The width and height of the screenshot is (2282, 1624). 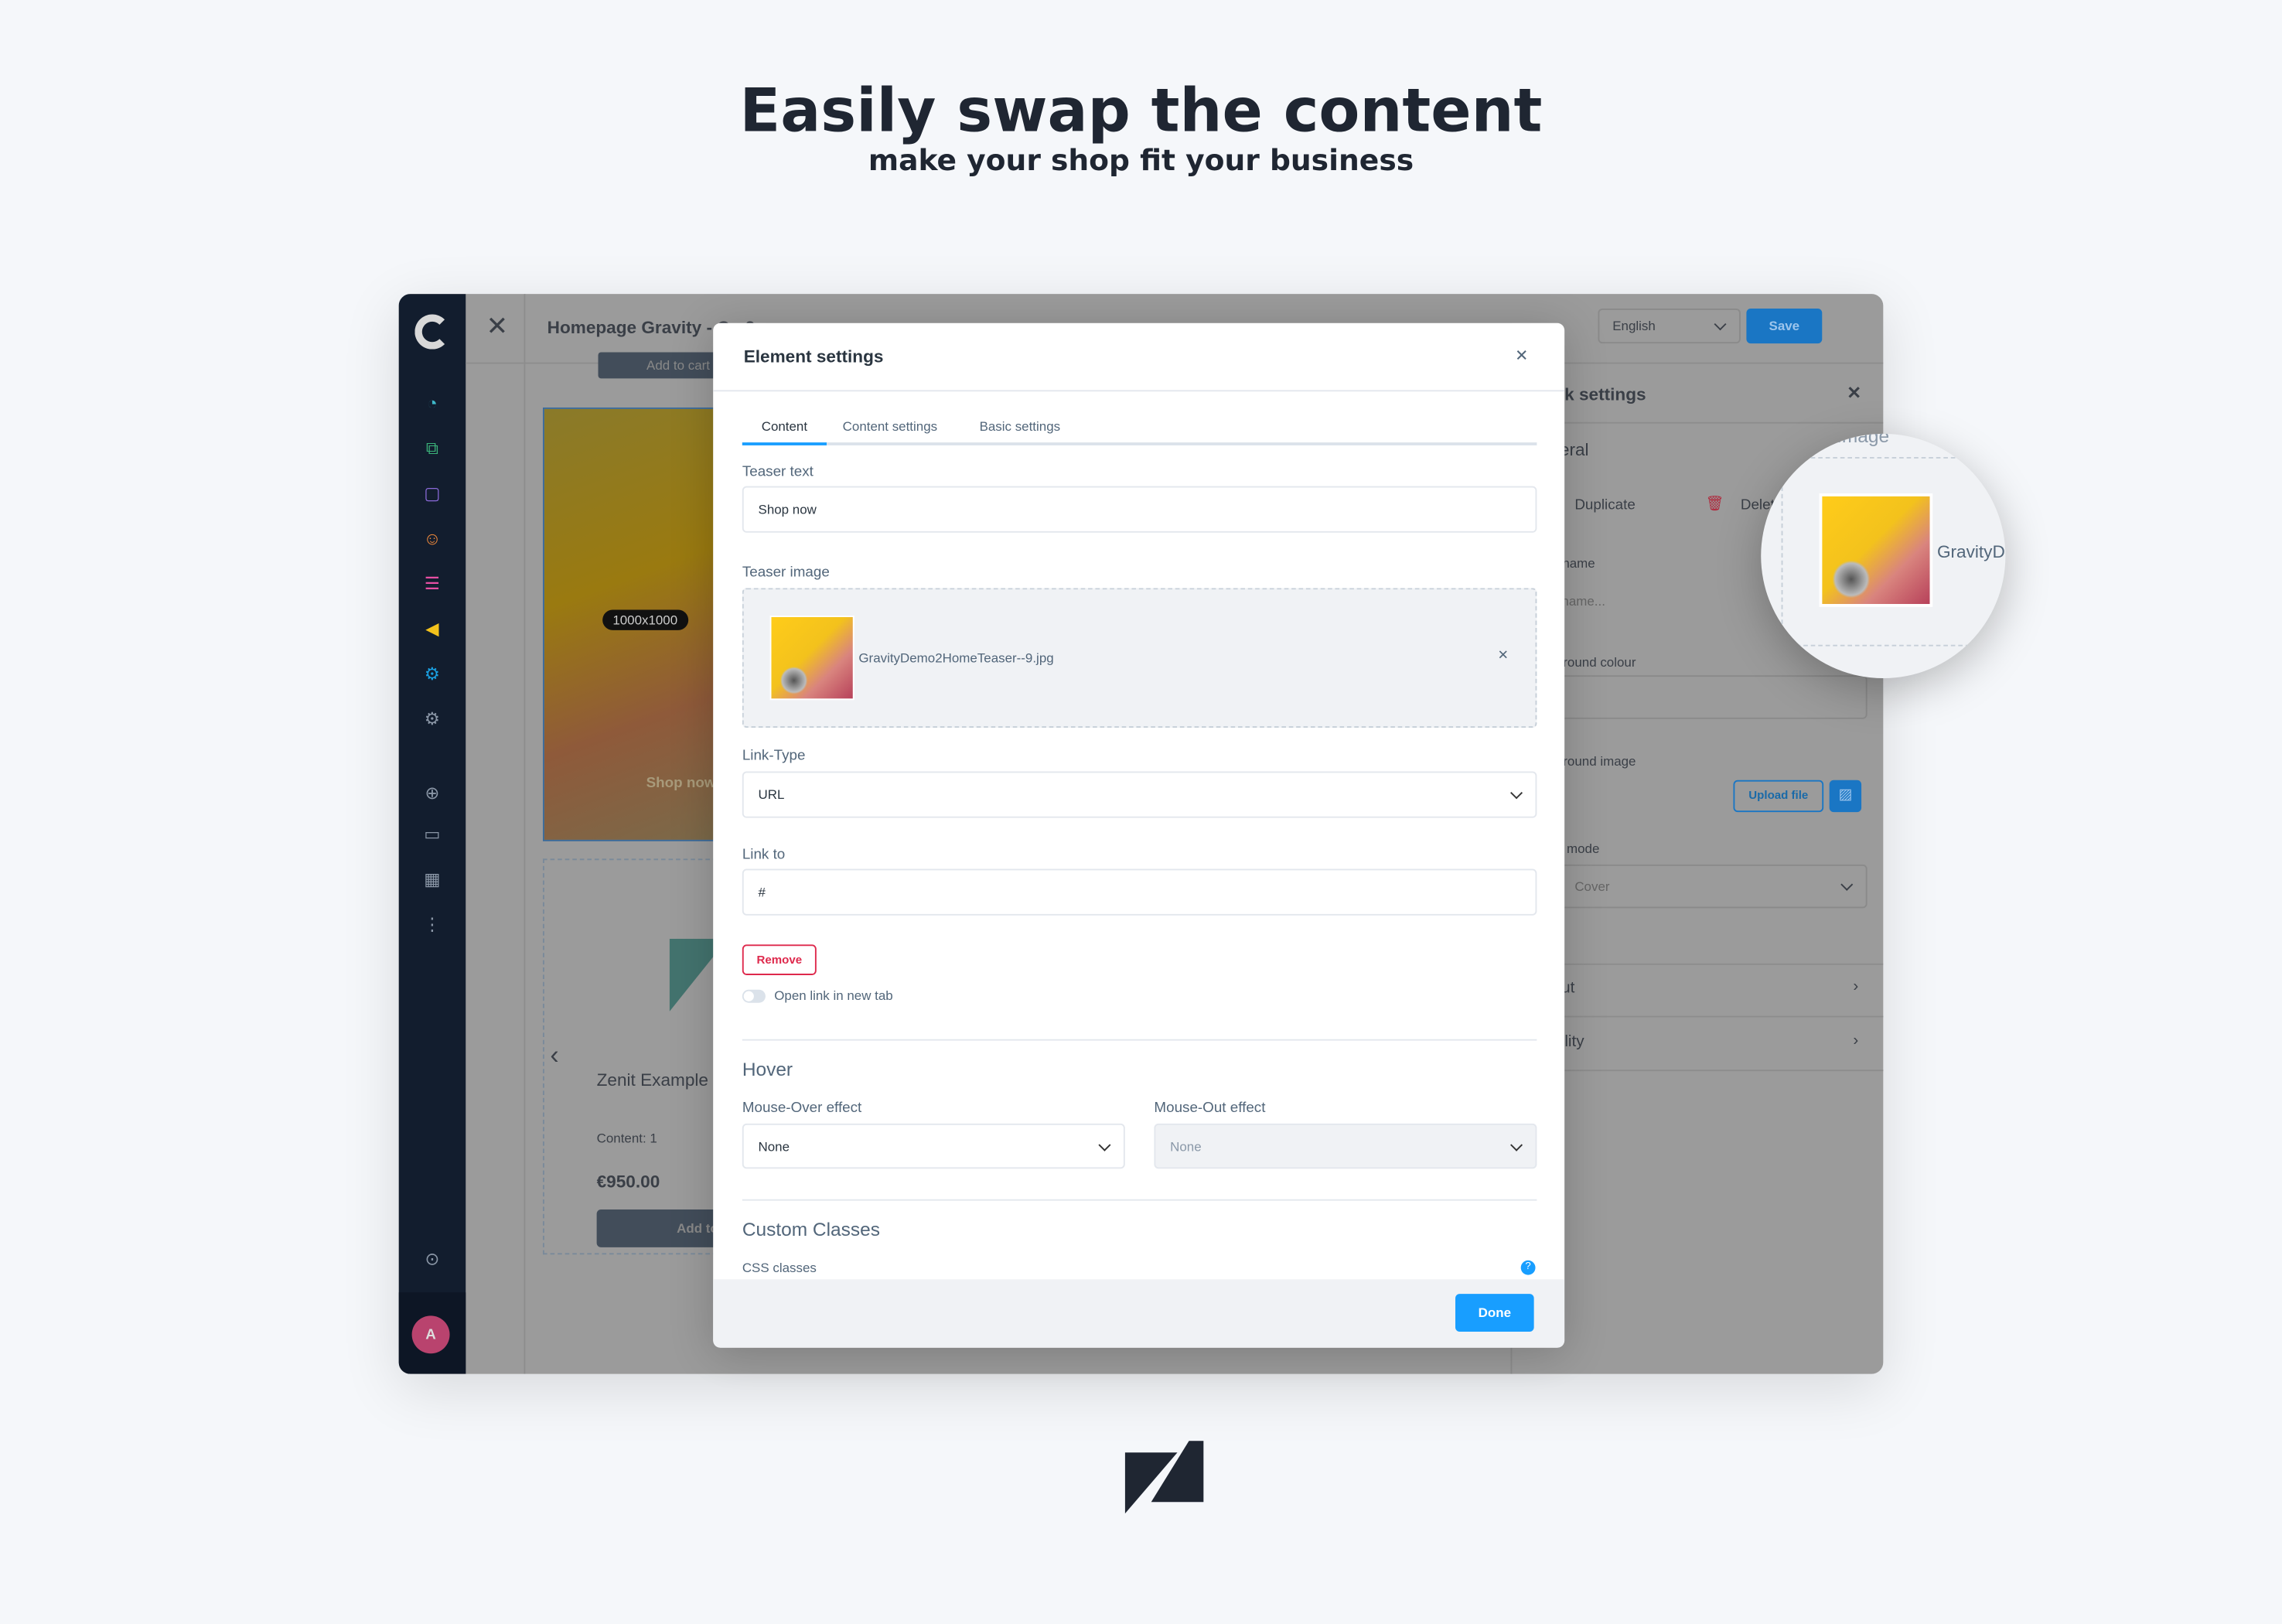 I want to click on product-name: Zenit Example, so click(x=652, y=1080).